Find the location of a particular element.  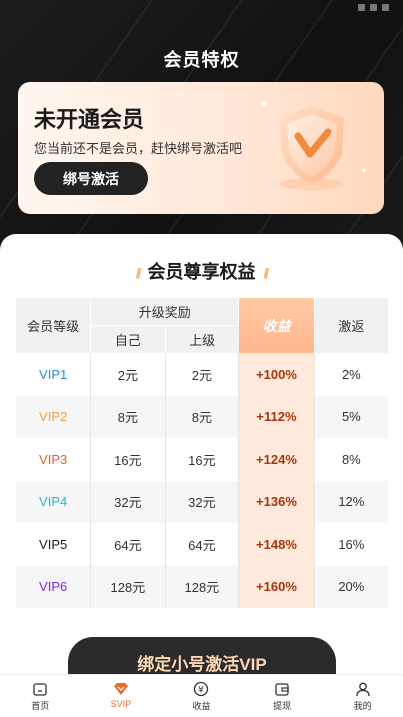

cell-level: VIP5 is located at coordinates (54, 544).